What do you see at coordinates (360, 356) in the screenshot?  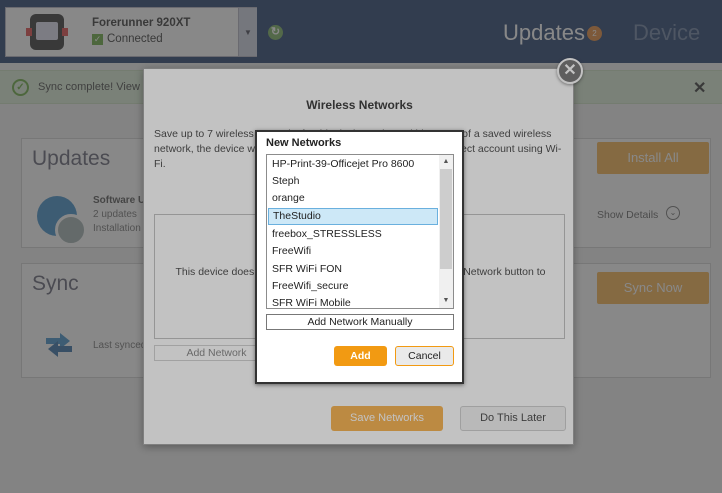 I see `add-button: Add` at bounding box center [360, 356].